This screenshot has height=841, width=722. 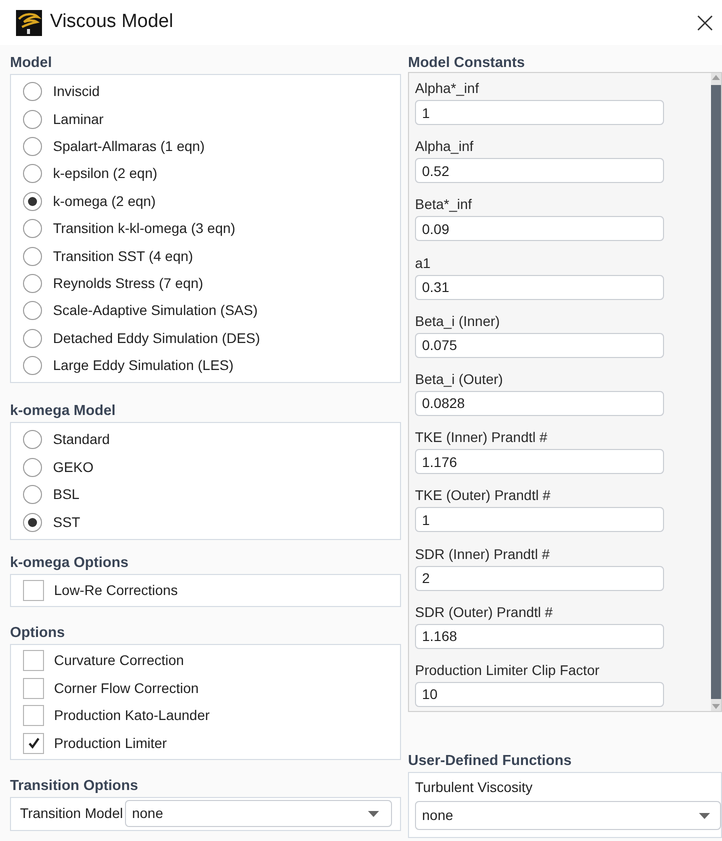 I want to click on transition-model-dropdown: none, so click(x=258, y=814).